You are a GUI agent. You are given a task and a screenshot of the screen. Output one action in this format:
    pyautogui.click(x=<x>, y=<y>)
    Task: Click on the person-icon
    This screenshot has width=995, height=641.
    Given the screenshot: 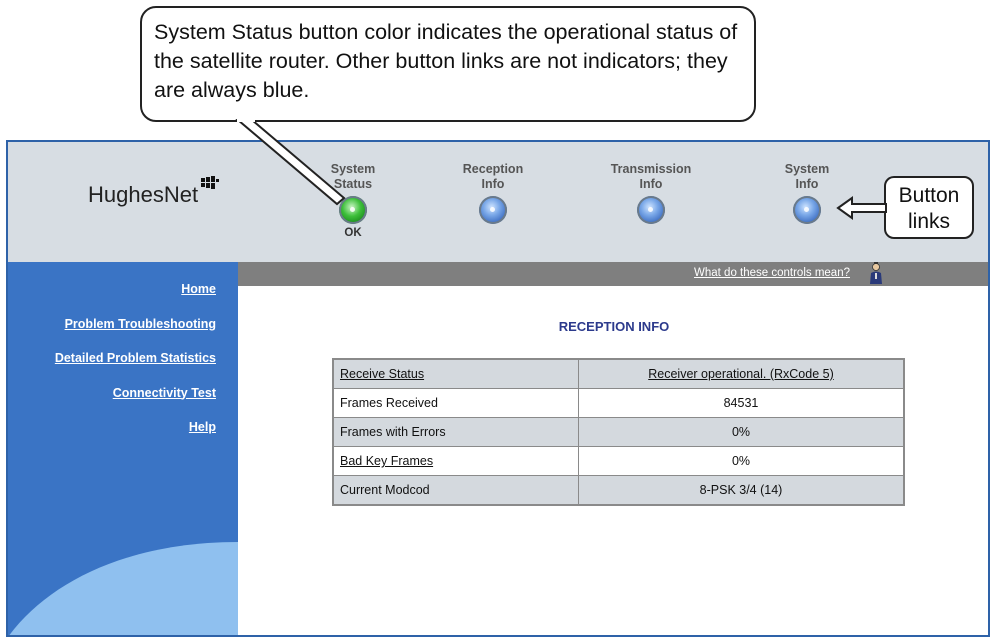 What is the action you would take?
    pyautogui.click(x=876, y=276)
    